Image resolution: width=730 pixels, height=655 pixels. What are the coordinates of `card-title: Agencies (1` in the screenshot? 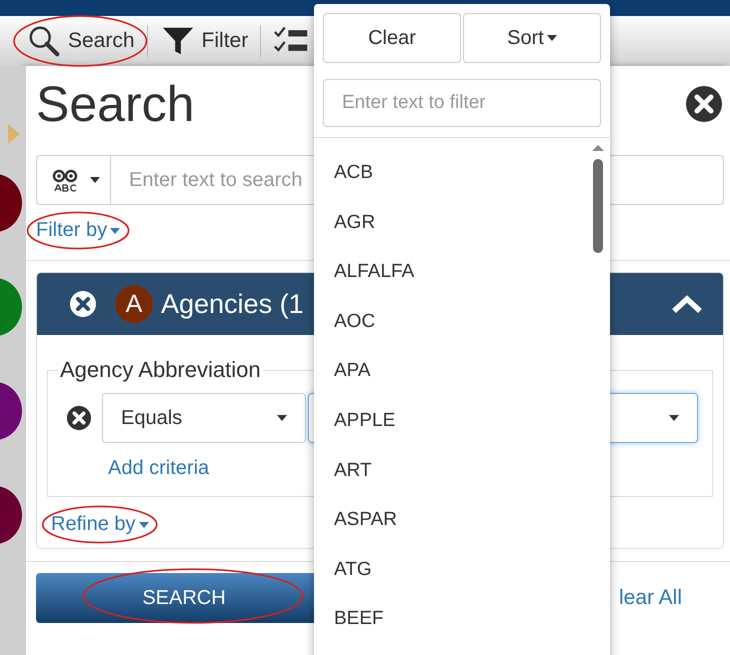 It's located at (233, 304).